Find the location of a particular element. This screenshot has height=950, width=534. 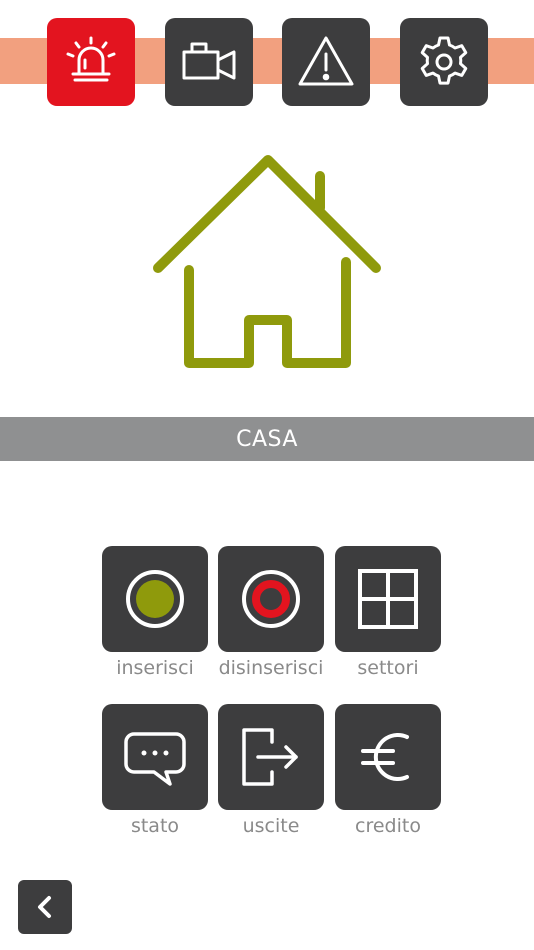

alarm-button is located at coordinates (91, 62).